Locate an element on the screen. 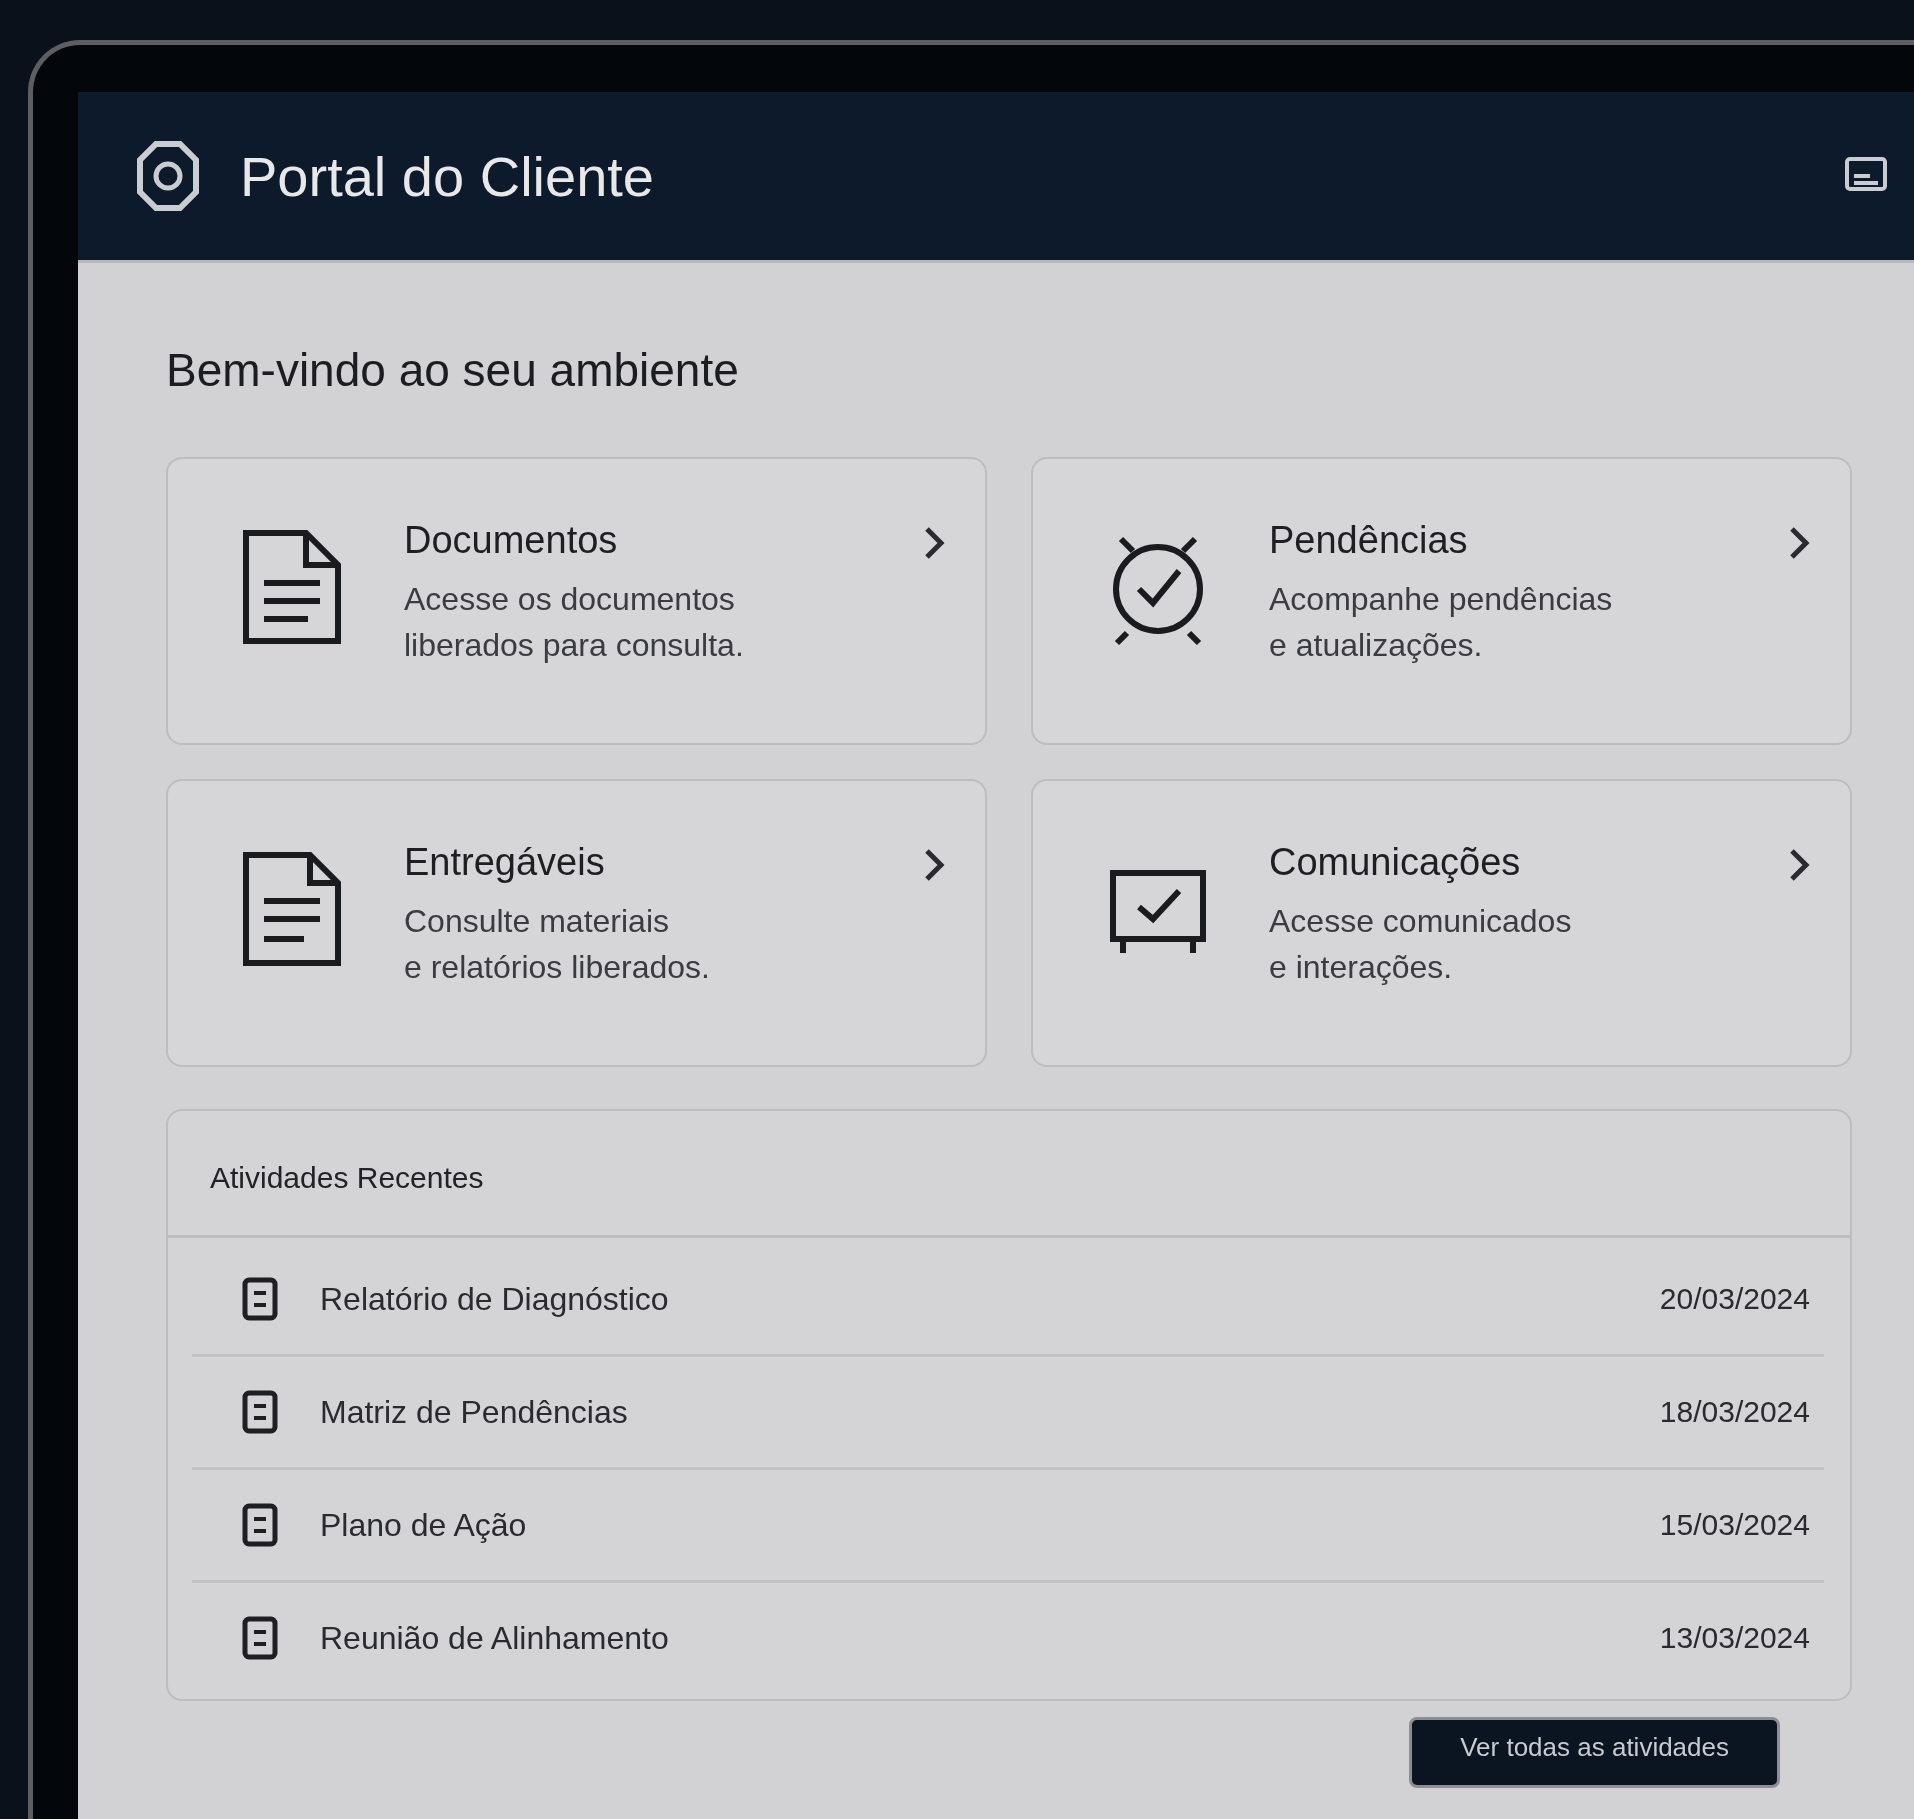 This screenshot has height=1819, width=1914. nav-card: Documentos Acesse os documentos liberados para consulta. is located at coordinates (576, 601).